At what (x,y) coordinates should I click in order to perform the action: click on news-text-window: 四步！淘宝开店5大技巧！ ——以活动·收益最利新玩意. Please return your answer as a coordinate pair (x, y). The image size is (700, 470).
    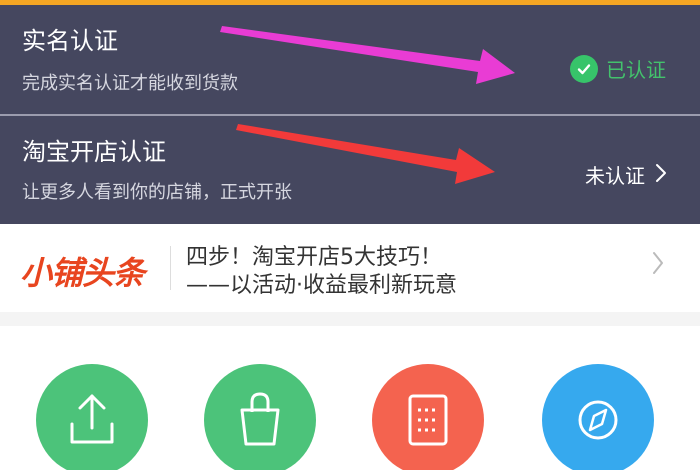
    Looking at the image, I should click on (401, 269).